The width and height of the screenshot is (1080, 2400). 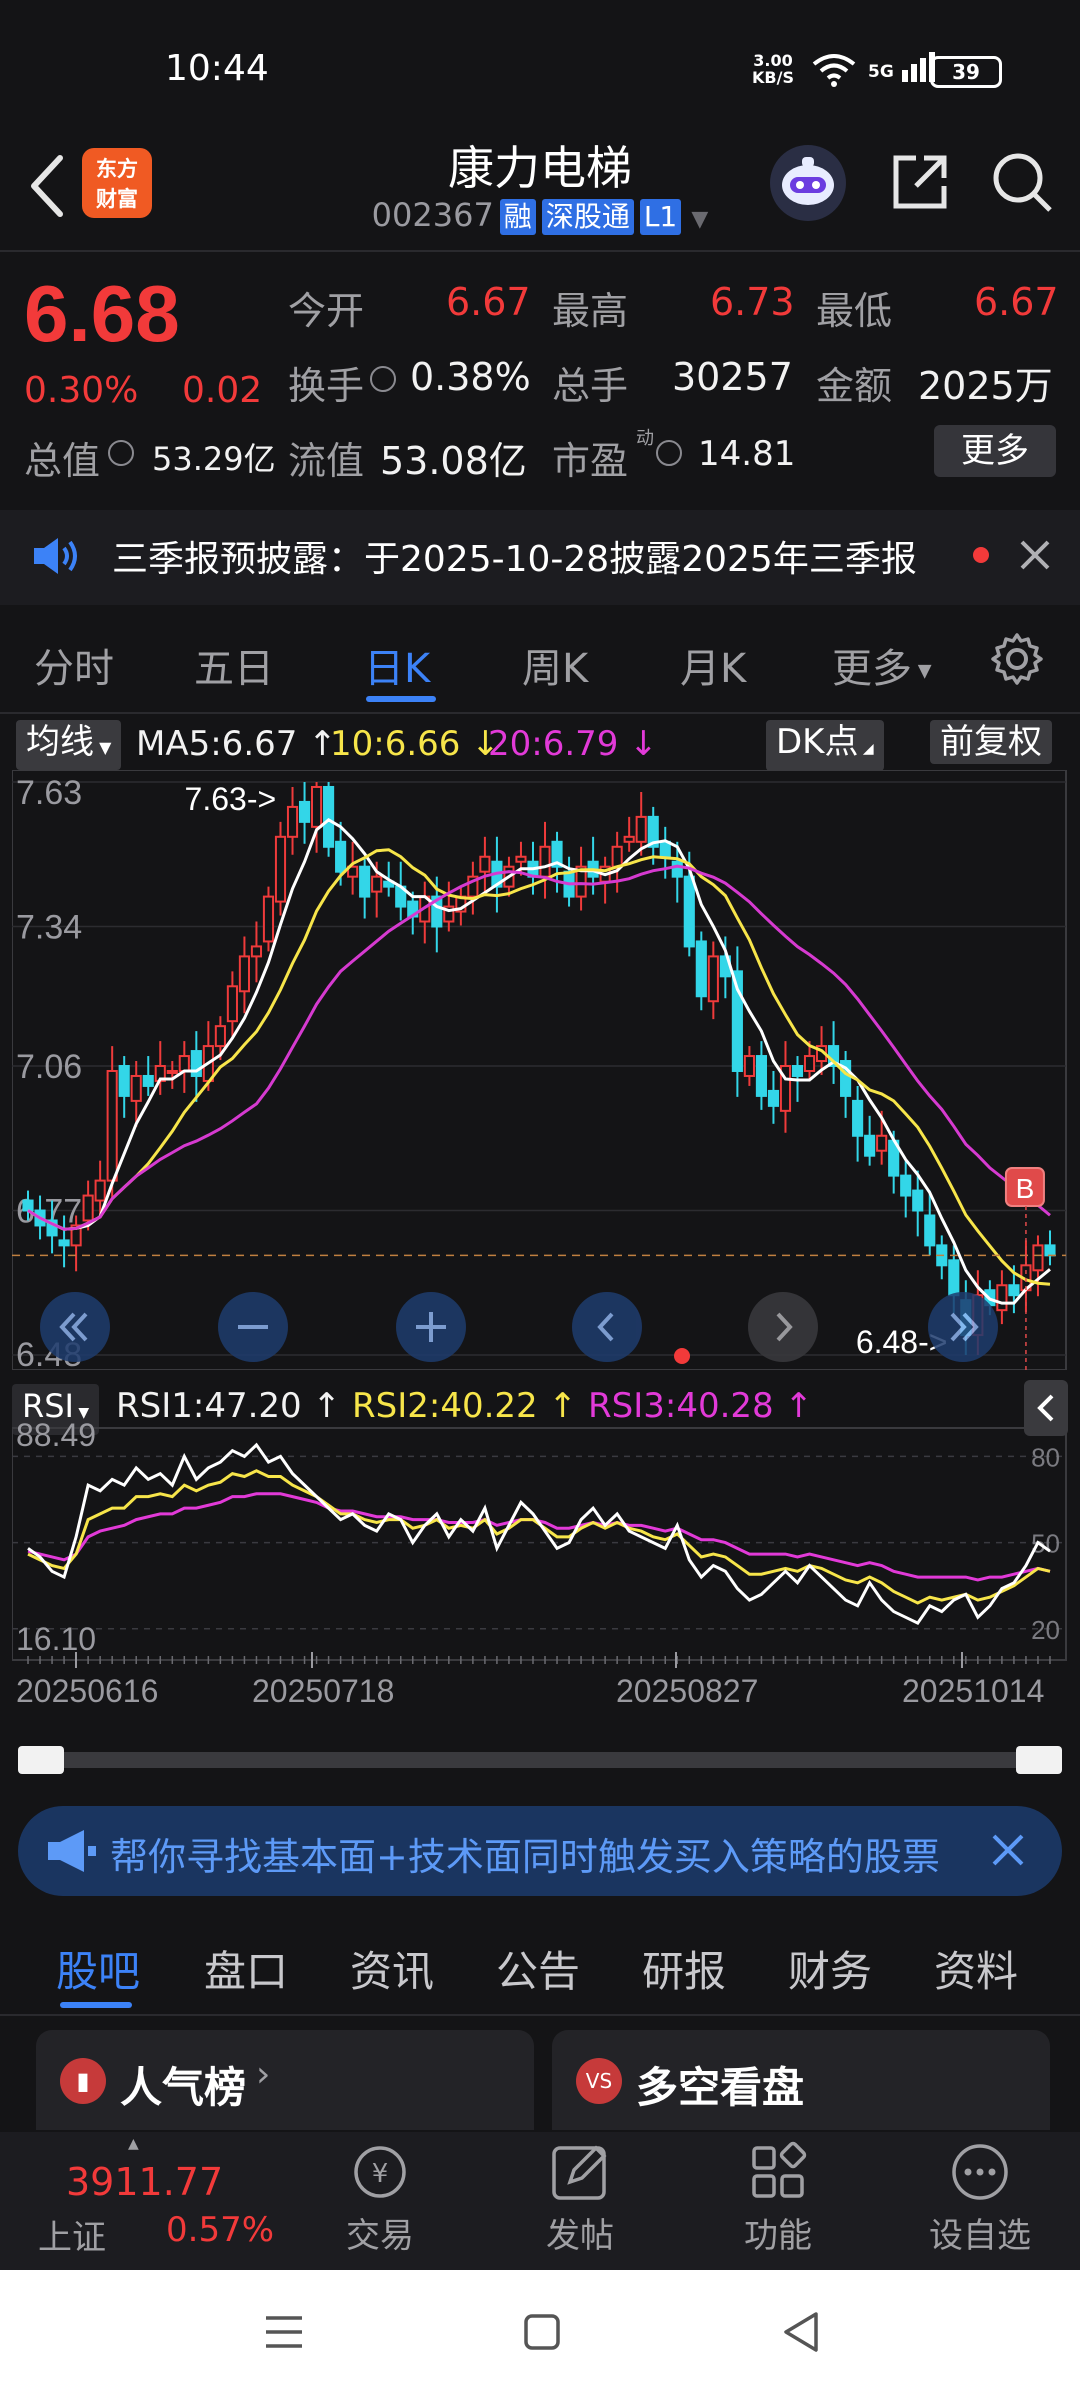 I want to click on tag-connect: 深股通, so click(x=587, y=217).